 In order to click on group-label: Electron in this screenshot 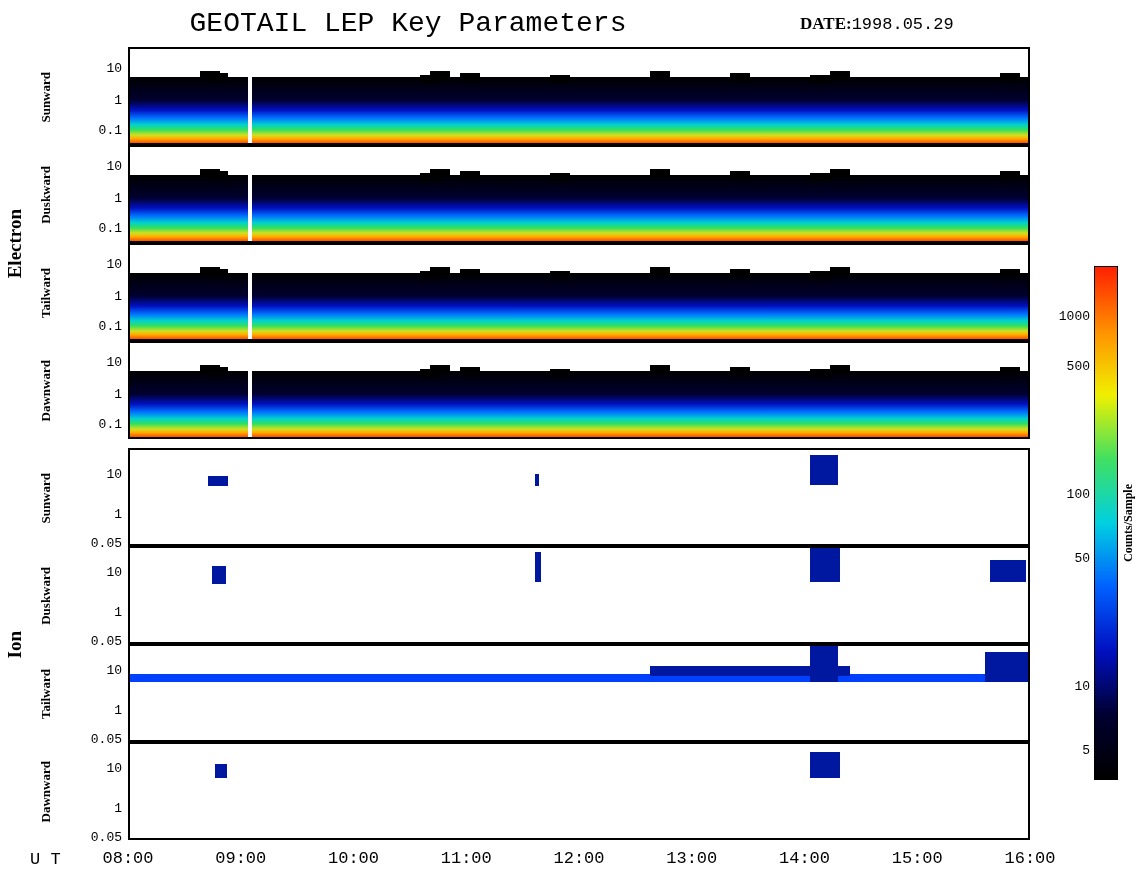, I will do `click(14, 244)`.